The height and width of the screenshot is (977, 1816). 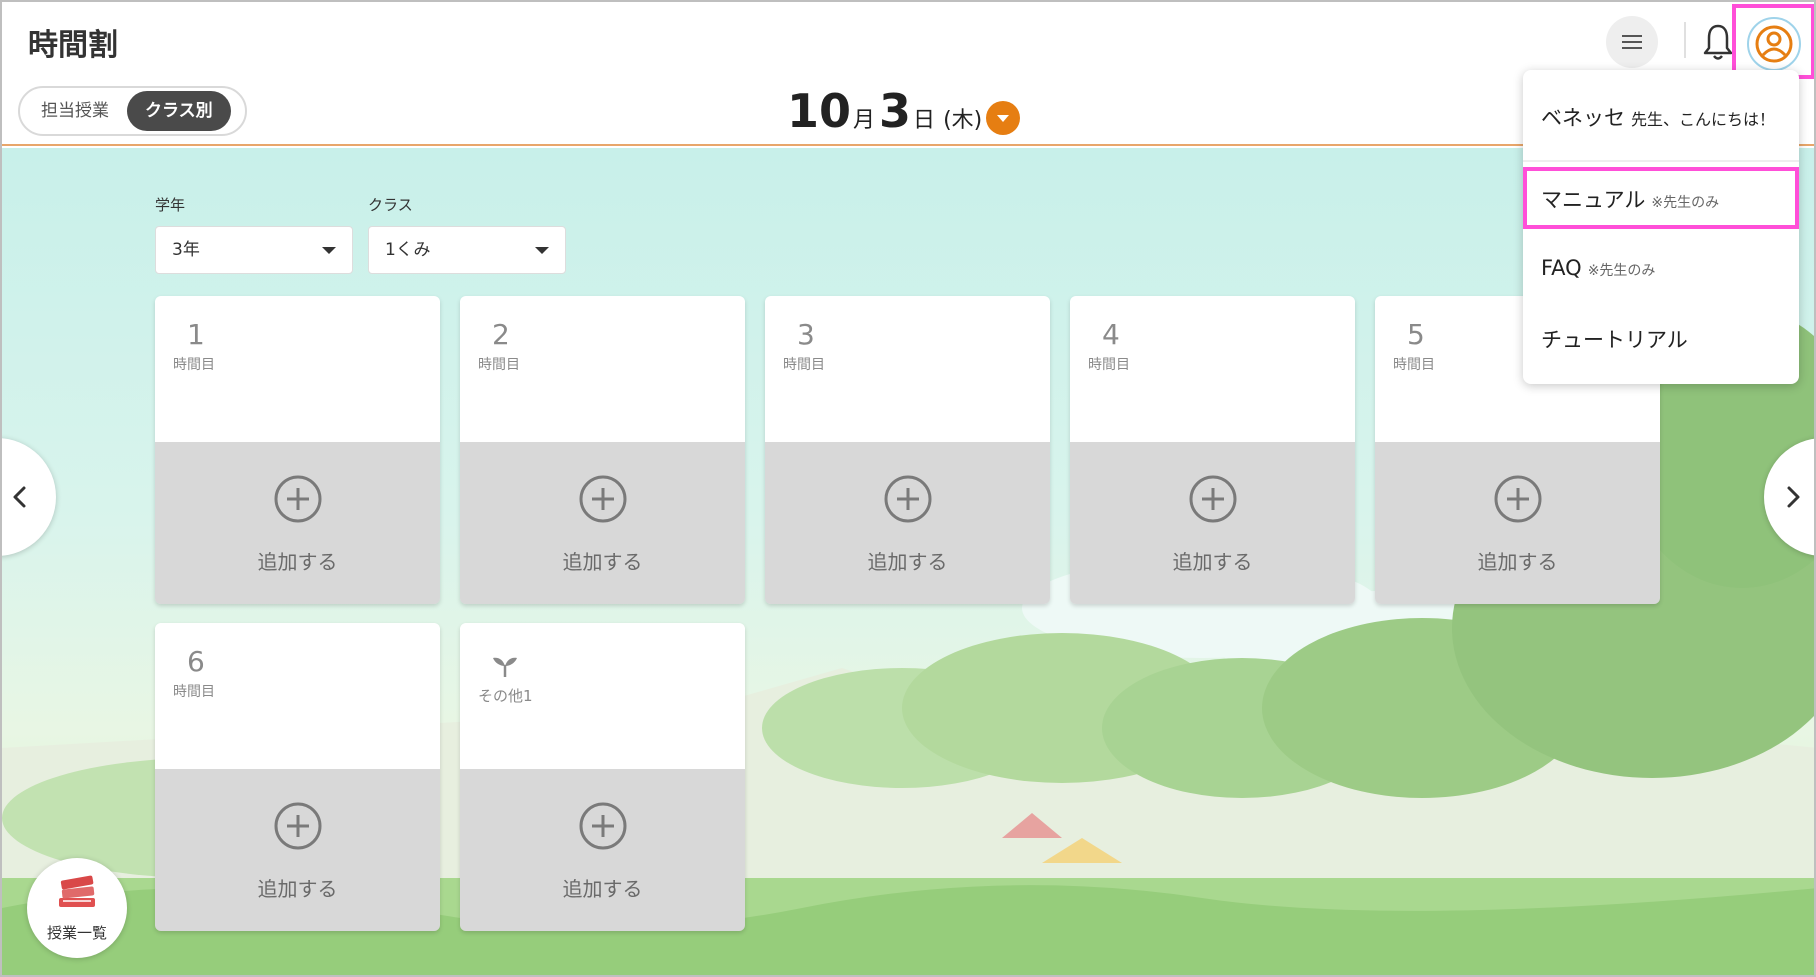 I want to click on period-number: 4, so click(x=1111, y=334).